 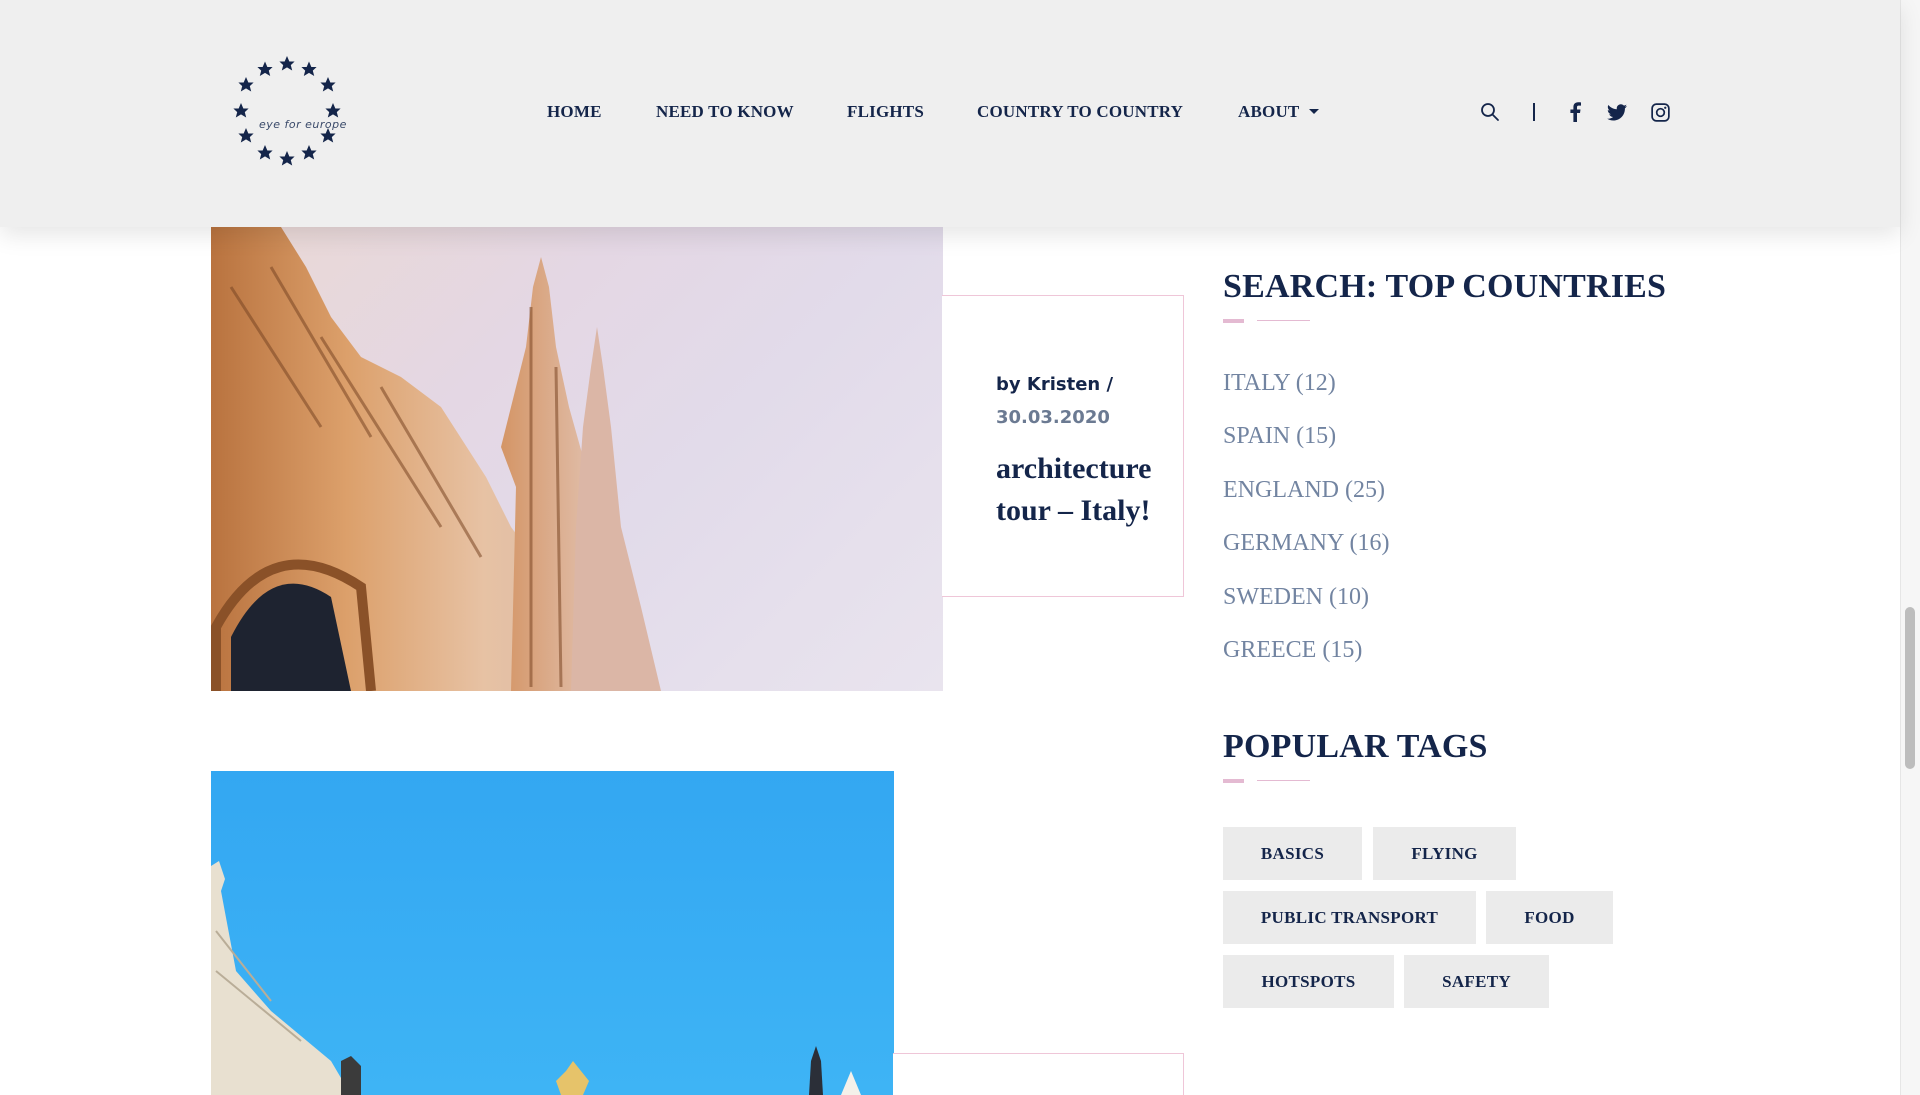 What do you see at coordinates (725, 112) in the screenshot?
I see `nav-need-to-know: NEED TO KNOW` at bounding box center [725, 112].